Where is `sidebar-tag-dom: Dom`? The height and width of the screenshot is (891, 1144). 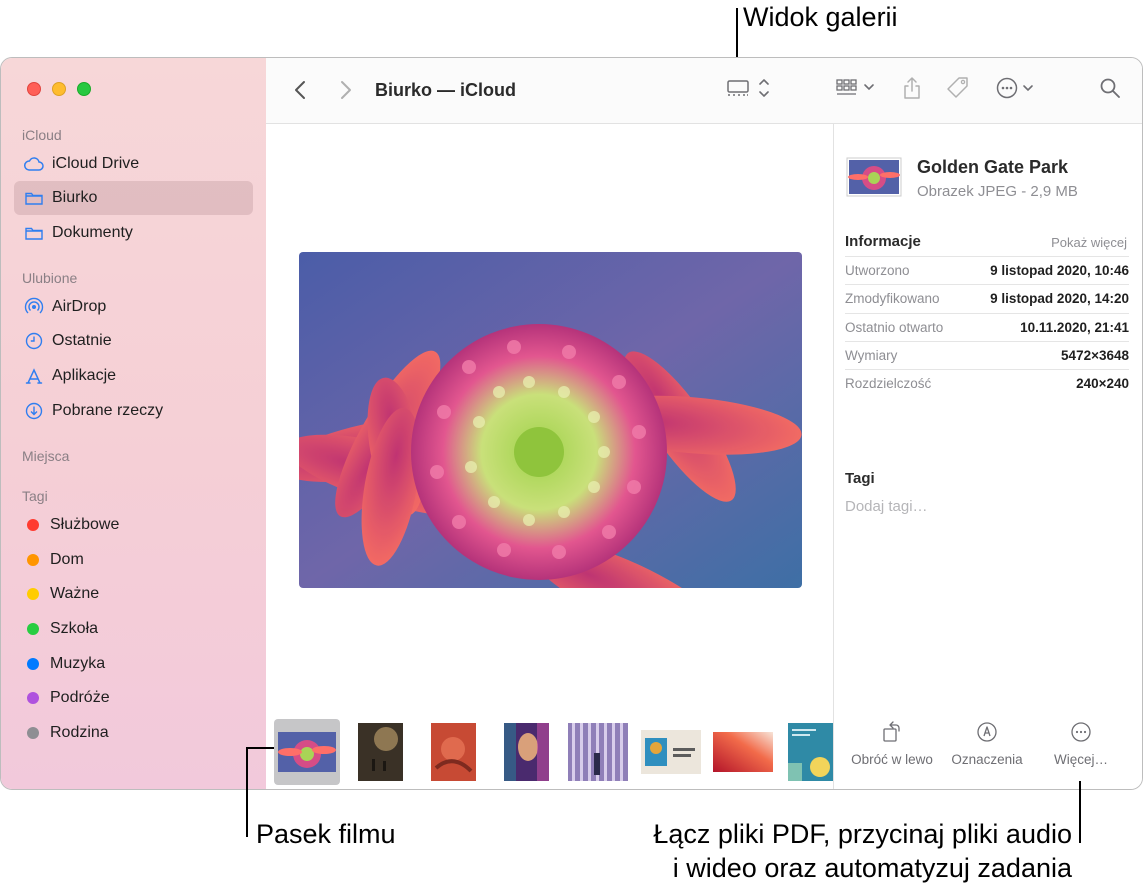 sidebar-tag-dom: Dom is located at coordinates (133, 560).